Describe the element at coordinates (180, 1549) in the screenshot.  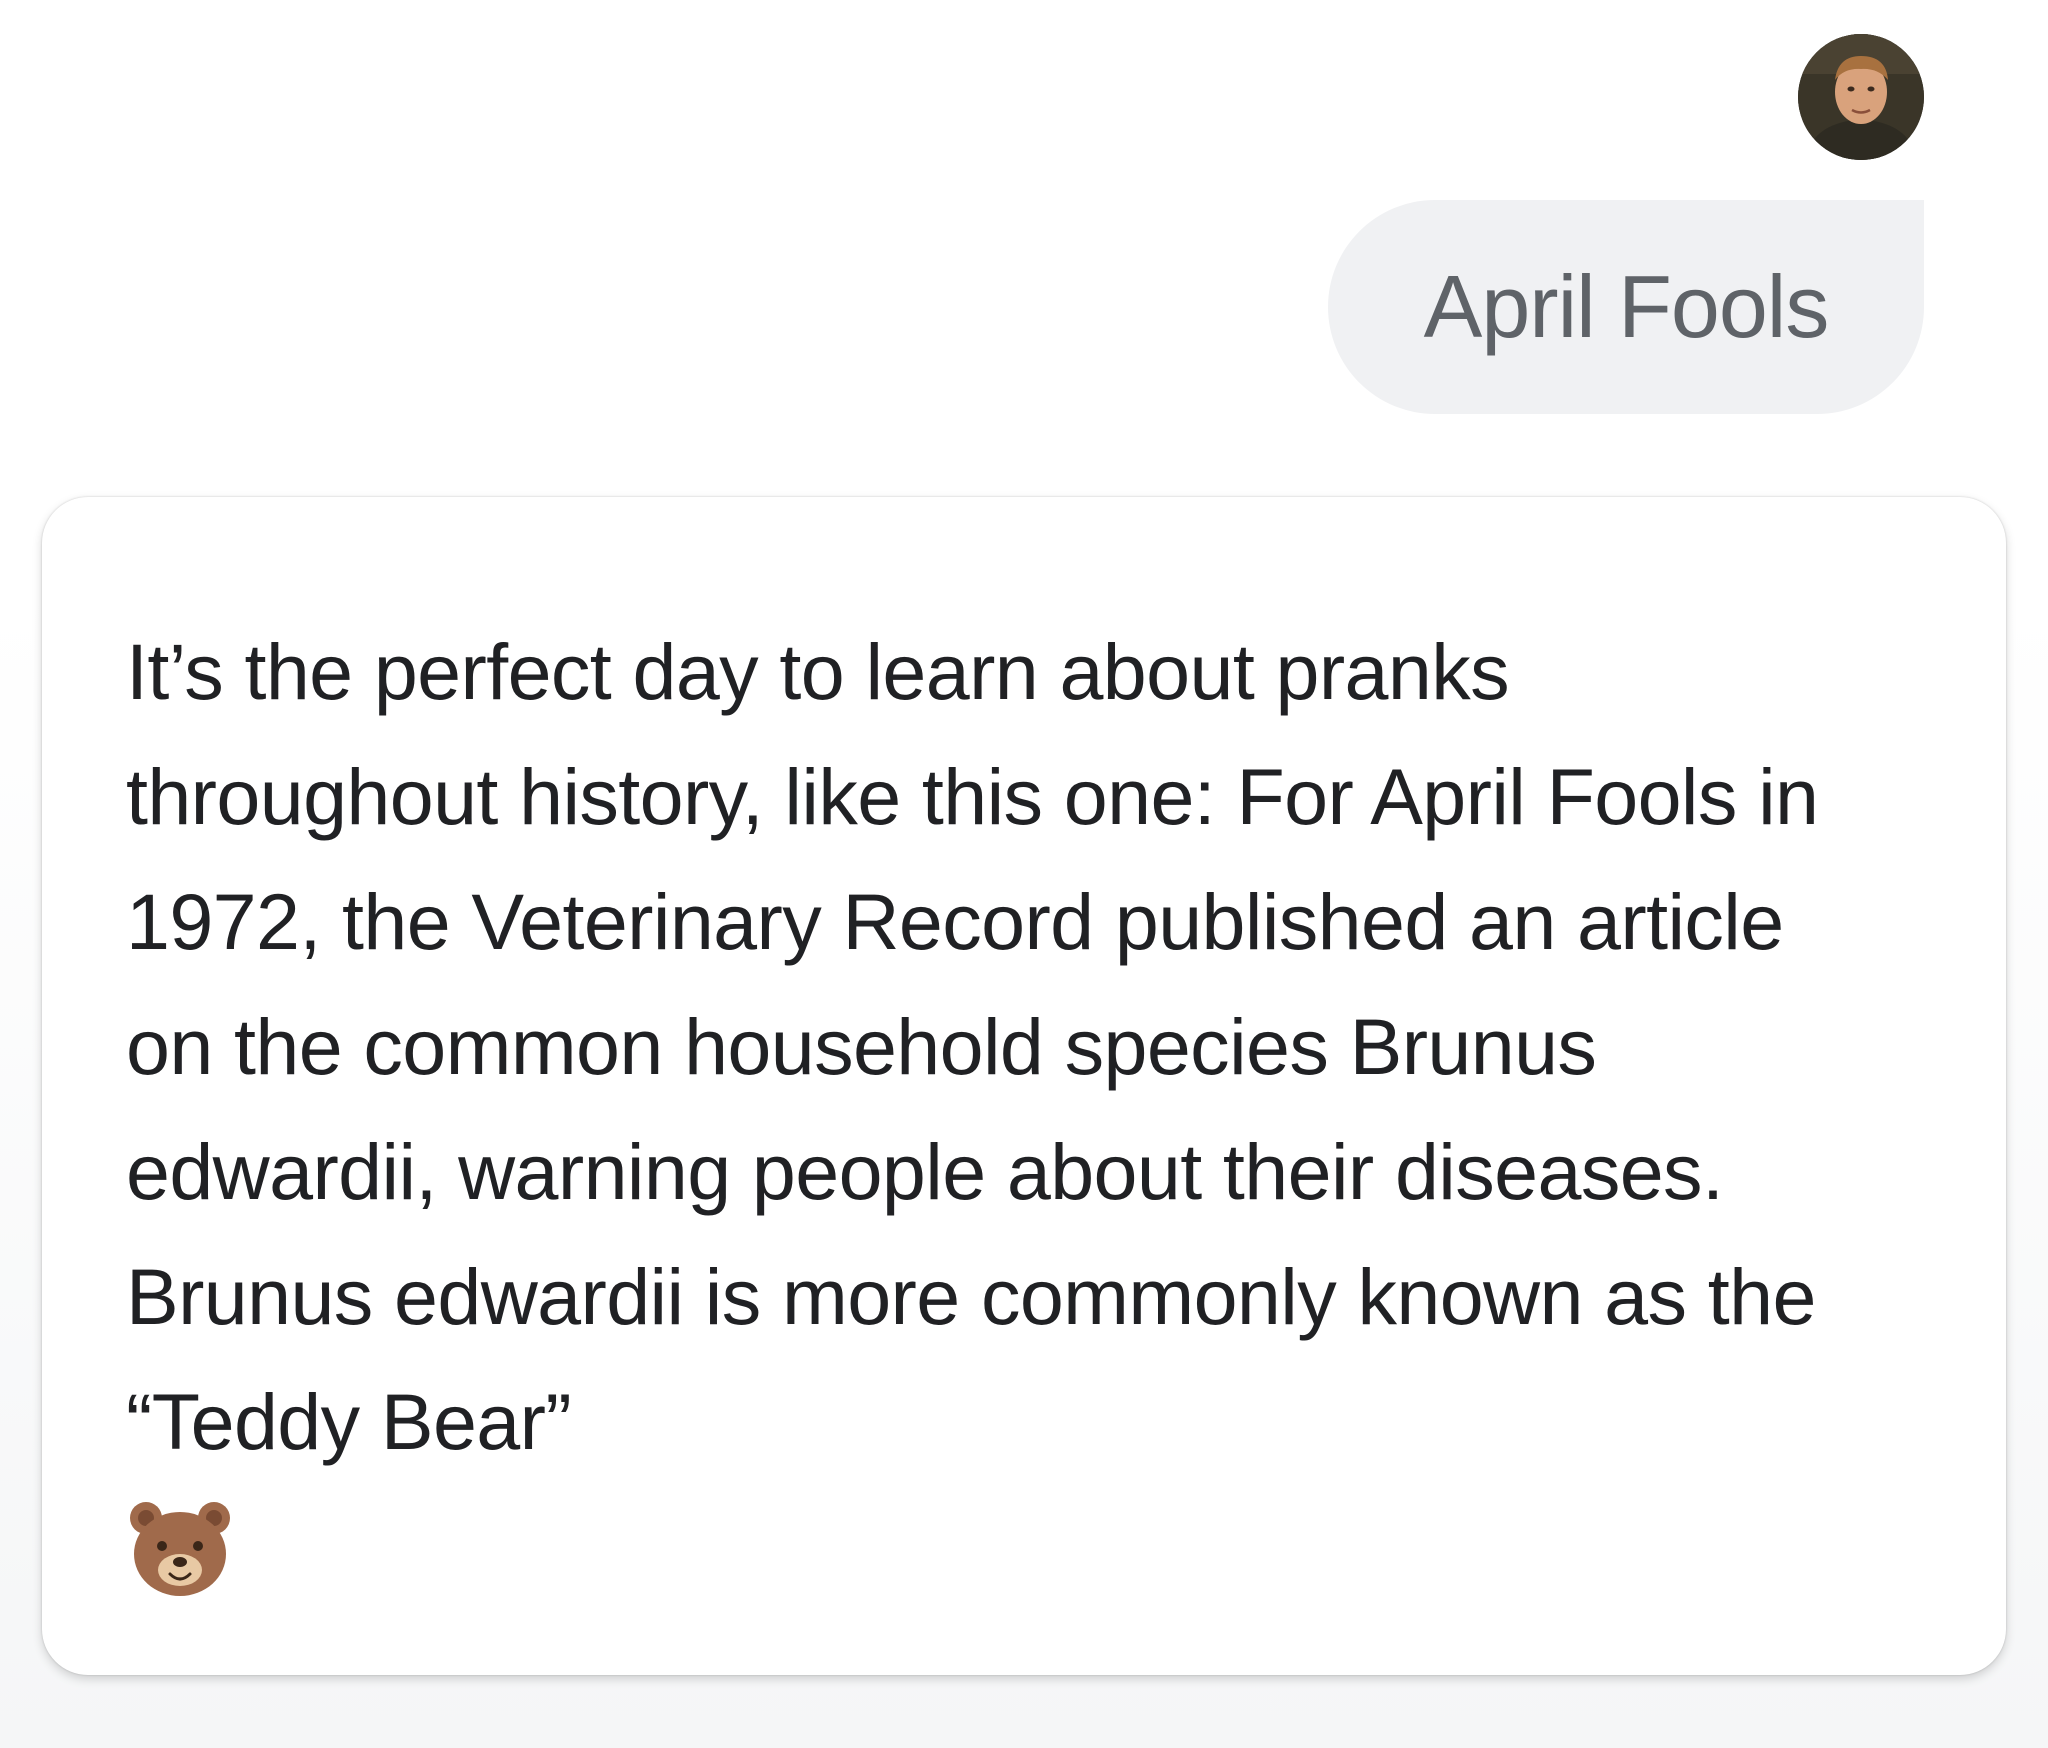
I see `bear-face-icon` at that location.